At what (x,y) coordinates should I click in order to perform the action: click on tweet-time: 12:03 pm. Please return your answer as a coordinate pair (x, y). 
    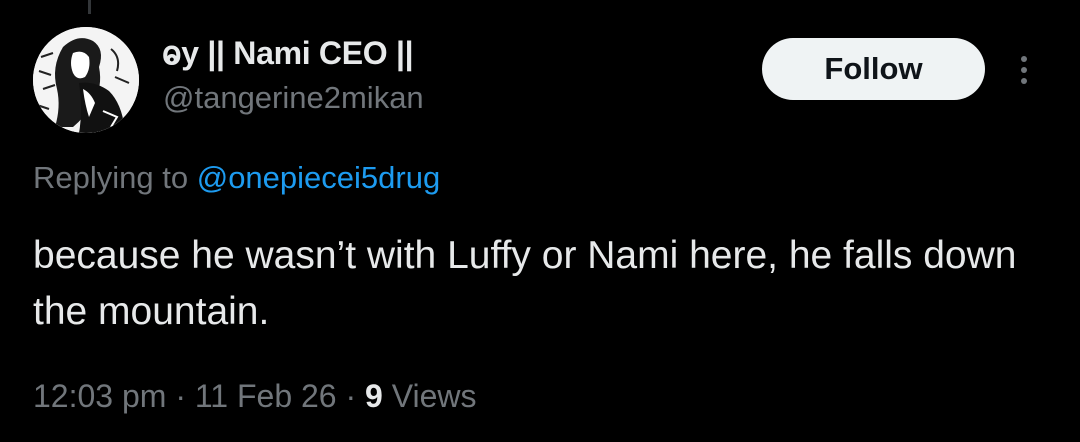
    Looking at the image, I should click on (99, 396).